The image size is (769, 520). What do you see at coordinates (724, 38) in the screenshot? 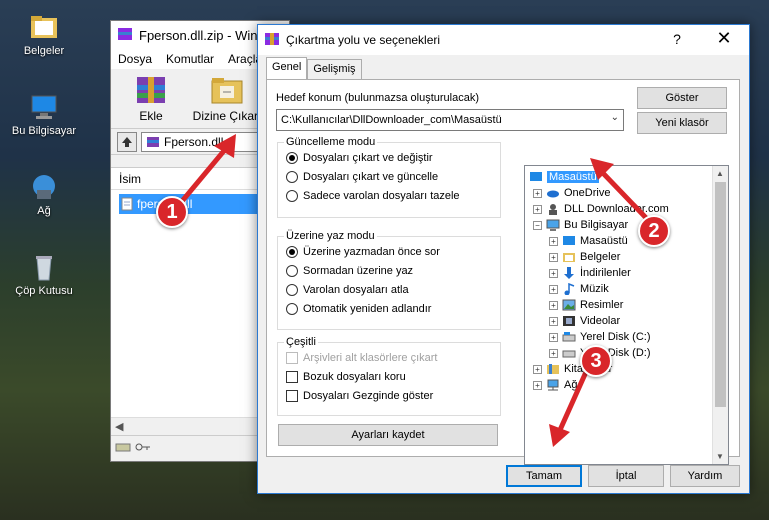
I see `close-icon: ✕` at bounding box center [724, 38].